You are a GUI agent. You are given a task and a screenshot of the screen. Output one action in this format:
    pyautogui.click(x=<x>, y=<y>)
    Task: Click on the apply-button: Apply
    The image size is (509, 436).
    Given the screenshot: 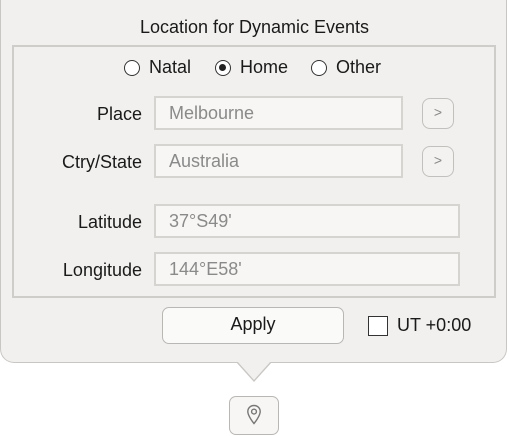 What is the action you would take?
    pyautogui.click(x=253, y=325)
    